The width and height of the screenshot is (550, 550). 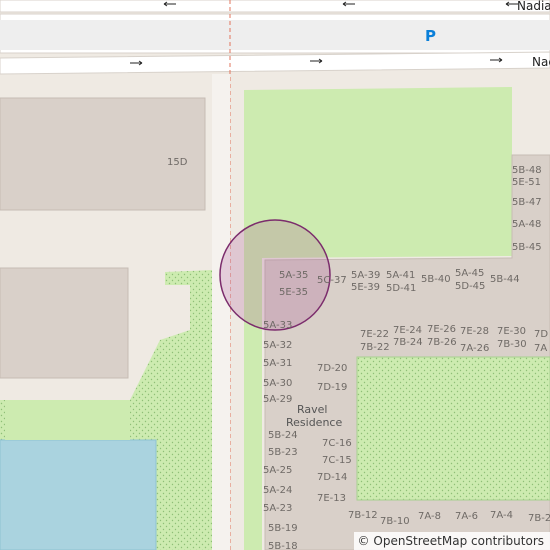 I want to click on building-label: 5A-29, so click(x=277, y=399).